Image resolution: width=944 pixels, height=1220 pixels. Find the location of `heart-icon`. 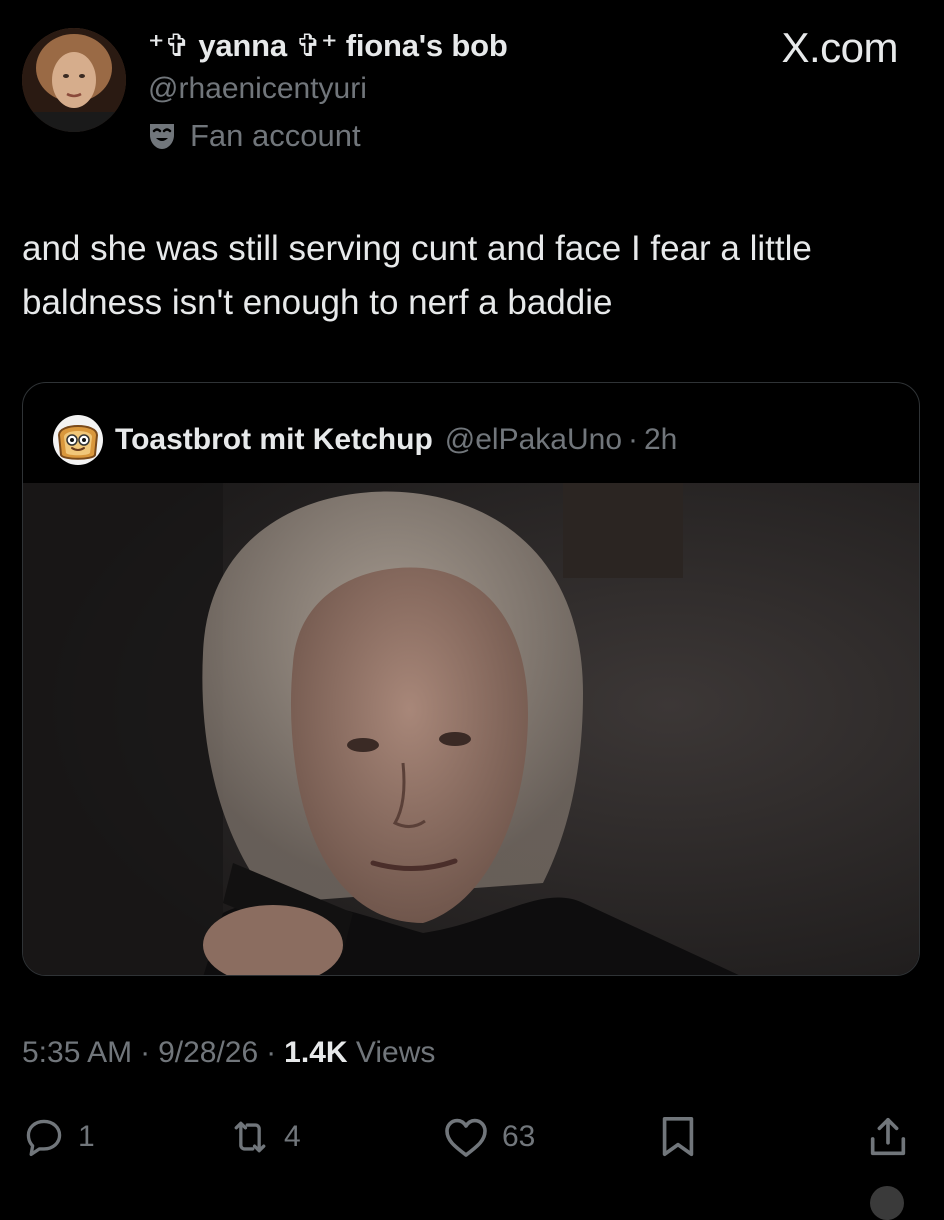

heart-icon is located at coordinates (466, 1137).